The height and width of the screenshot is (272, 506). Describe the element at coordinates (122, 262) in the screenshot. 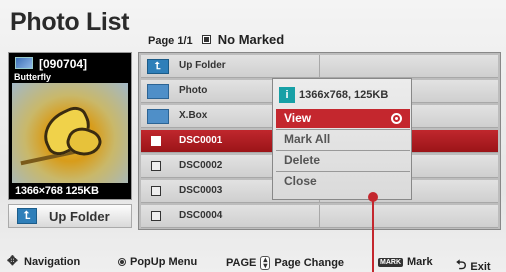

I see `ok-button-icon` at that location.